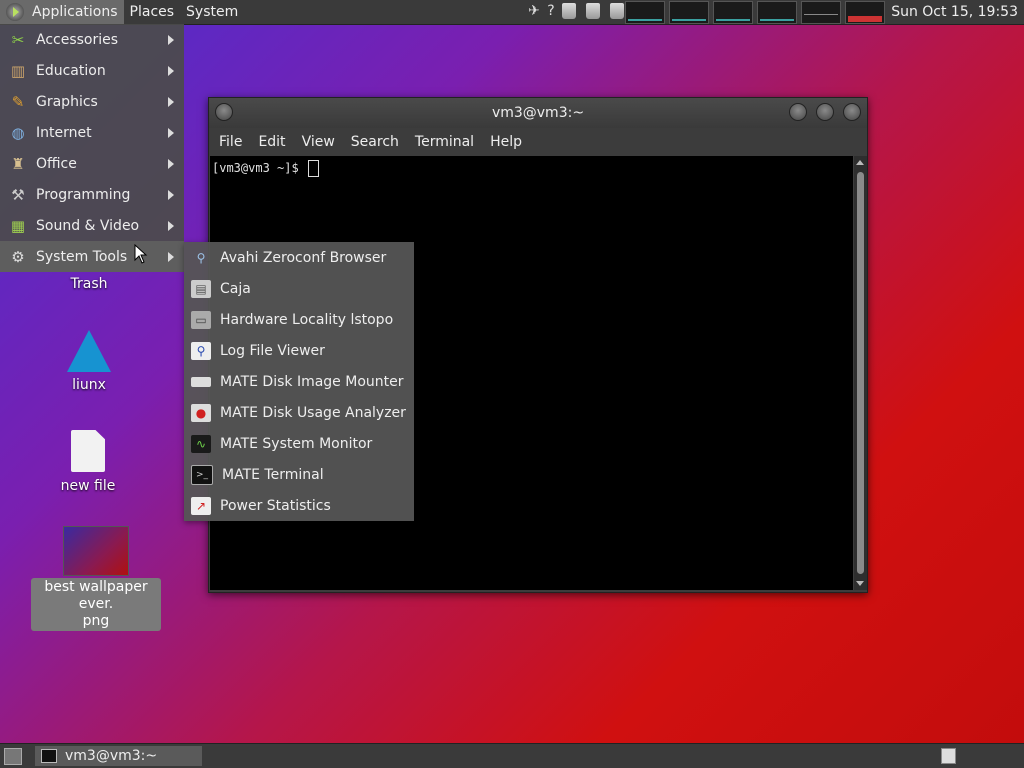 The width and height of the screenshot is (1024, 768). What do you see at coordinates (860, 162) in the screenshot?
I see `scroll-up-icon` at bounding box center [860, 162].